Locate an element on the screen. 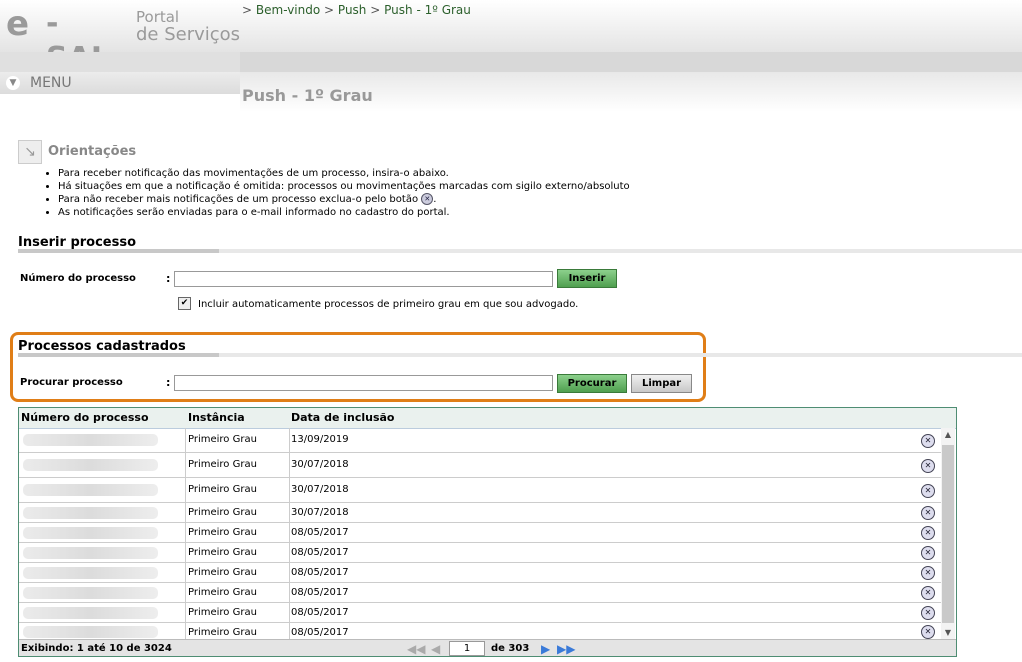  procurar-button: Procurar is located at coordinates (592, 383).